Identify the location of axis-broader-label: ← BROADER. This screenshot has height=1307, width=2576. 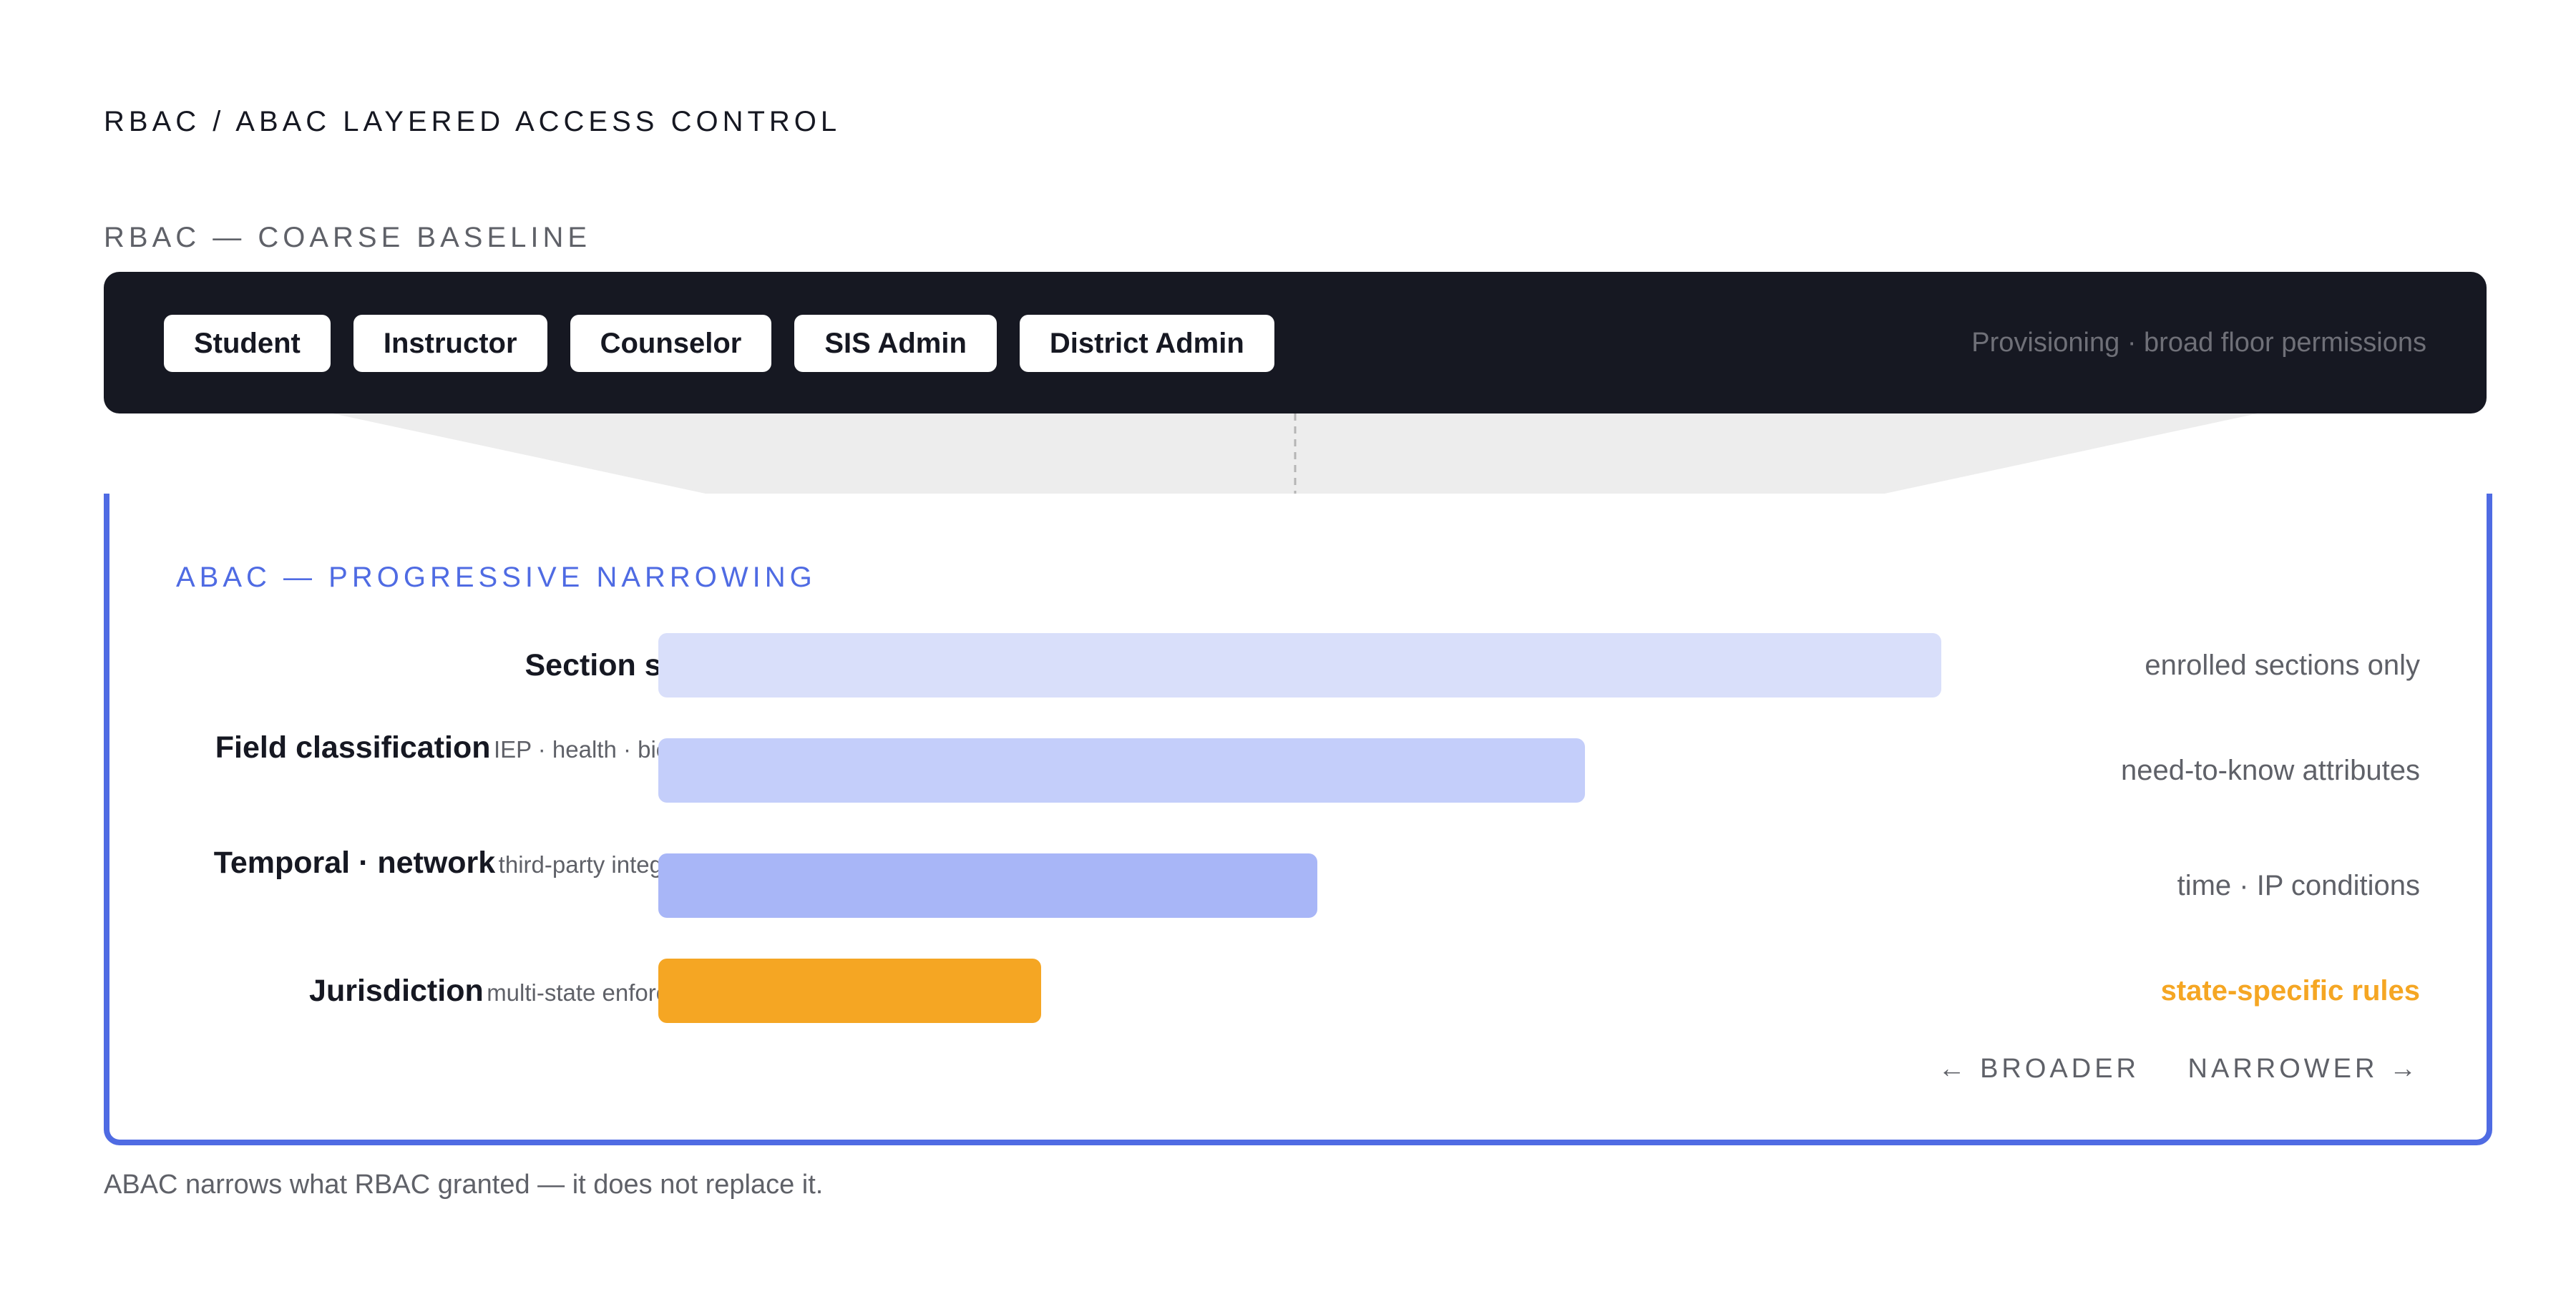
(2039, 1069).